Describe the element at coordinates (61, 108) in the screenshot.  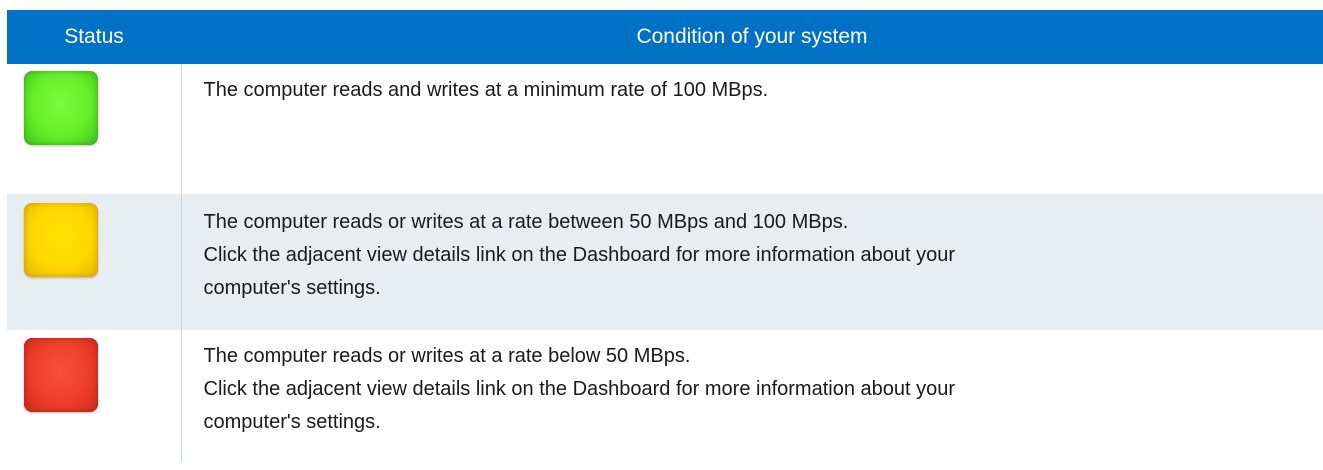
I see `green-status-icon` at that location.